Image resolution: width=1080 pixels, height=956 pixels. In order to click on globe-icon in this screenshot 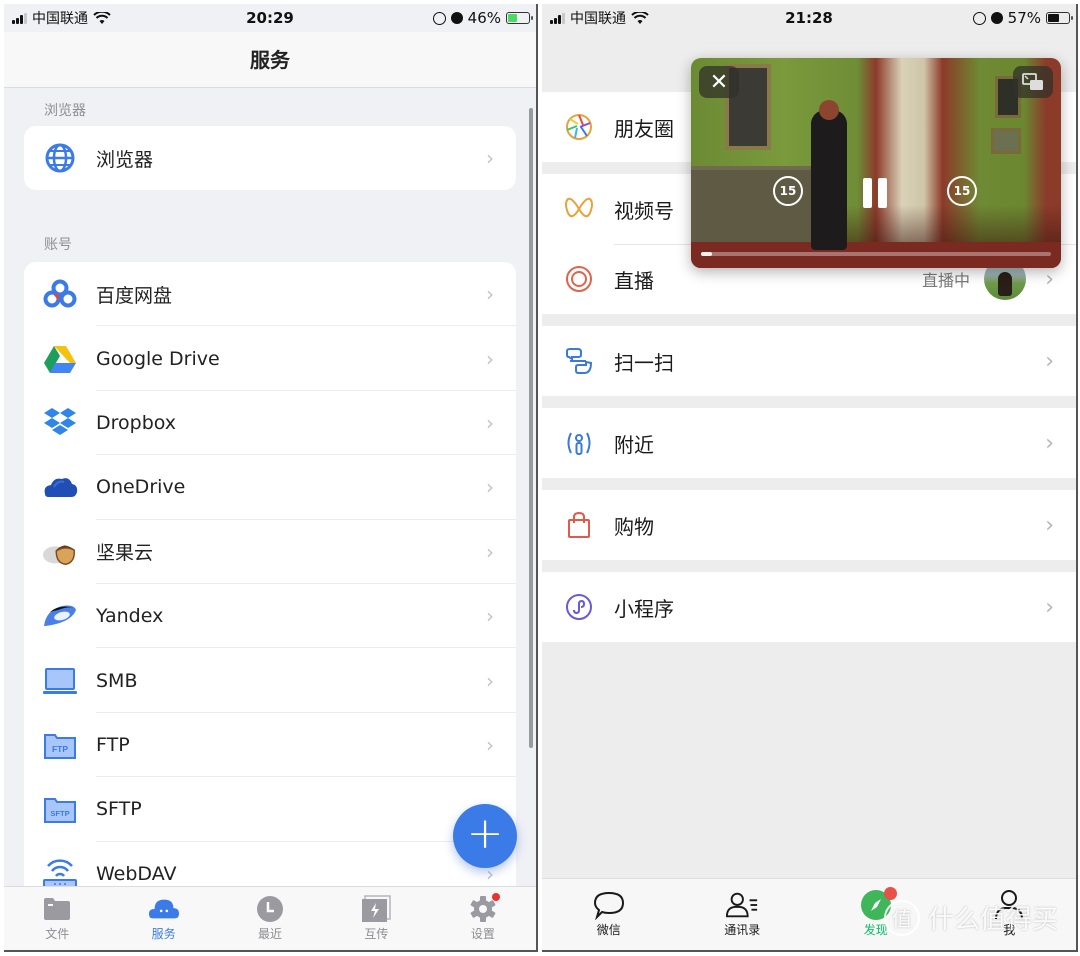, I will do `click(60, 158)`.